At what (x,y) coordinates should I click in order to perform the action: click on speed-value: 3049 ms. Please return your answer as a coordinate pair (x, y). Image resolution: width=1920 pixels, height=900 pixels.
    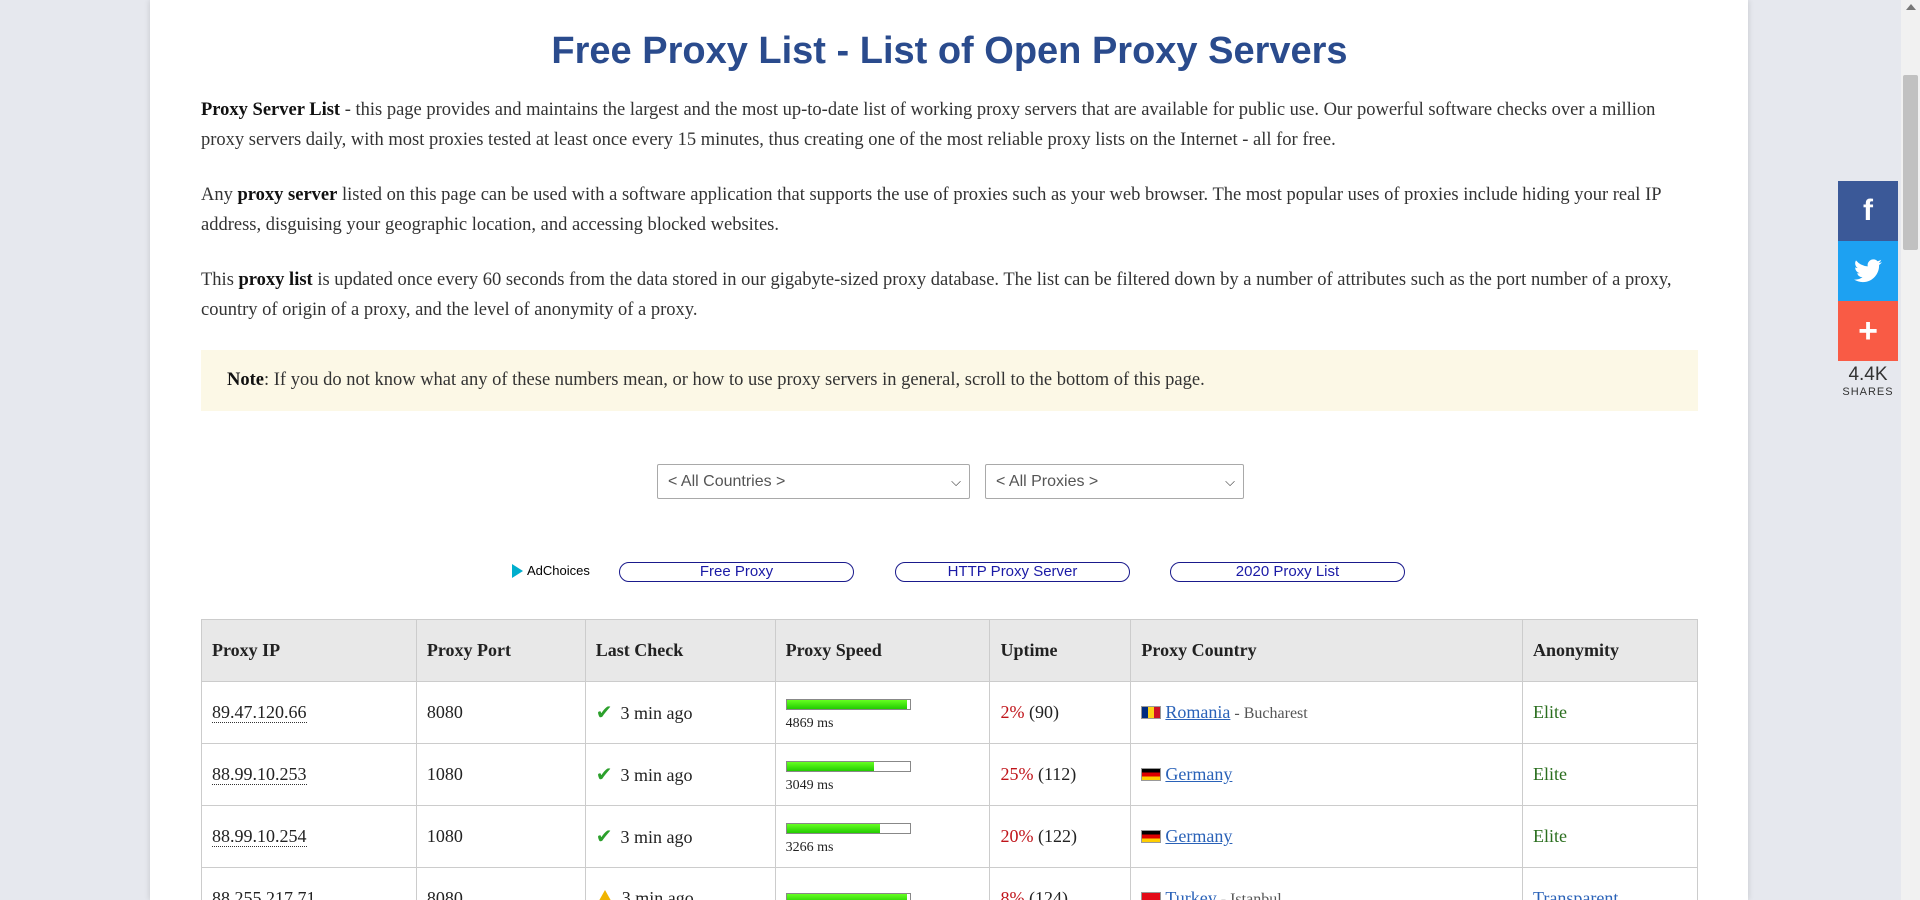
    Looking at the image, I should click on (809, 785).